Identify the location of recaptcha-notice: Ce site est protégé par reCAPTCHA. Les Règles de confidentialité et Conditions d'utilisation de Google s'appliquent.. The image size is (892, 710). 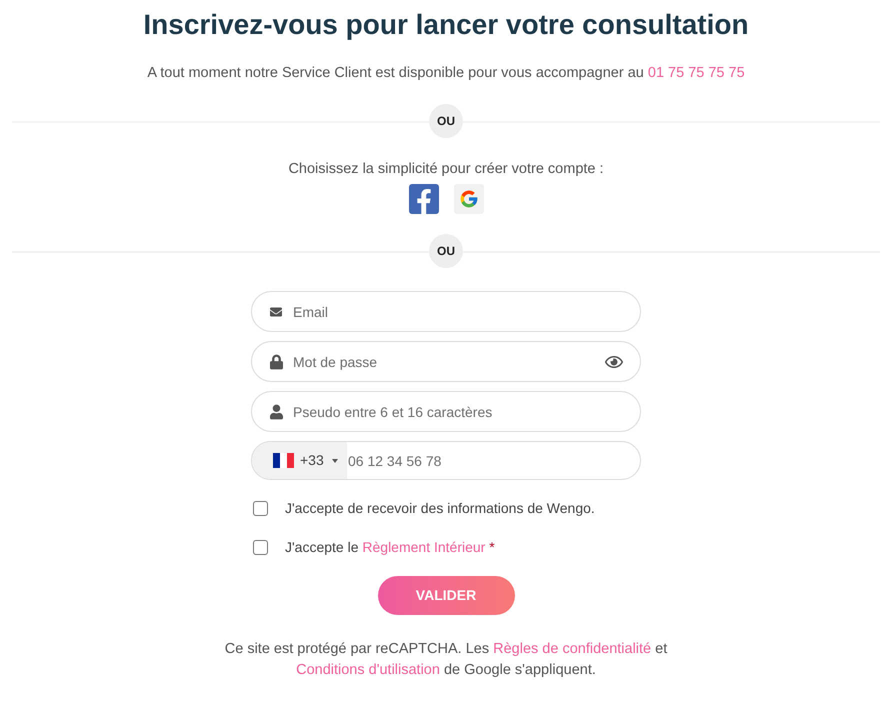
(446, 660).